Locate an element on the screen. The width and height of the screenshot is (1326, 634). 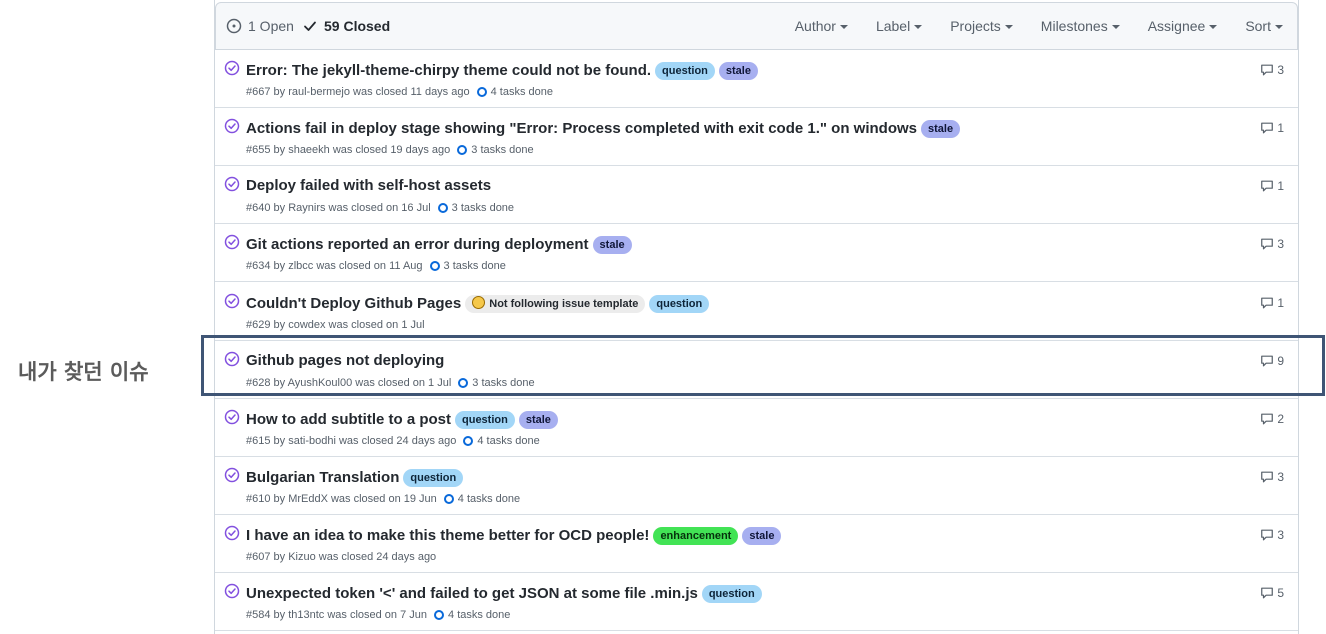
filter-milestones-label: Milestones is located at coordinates (1074, 26).